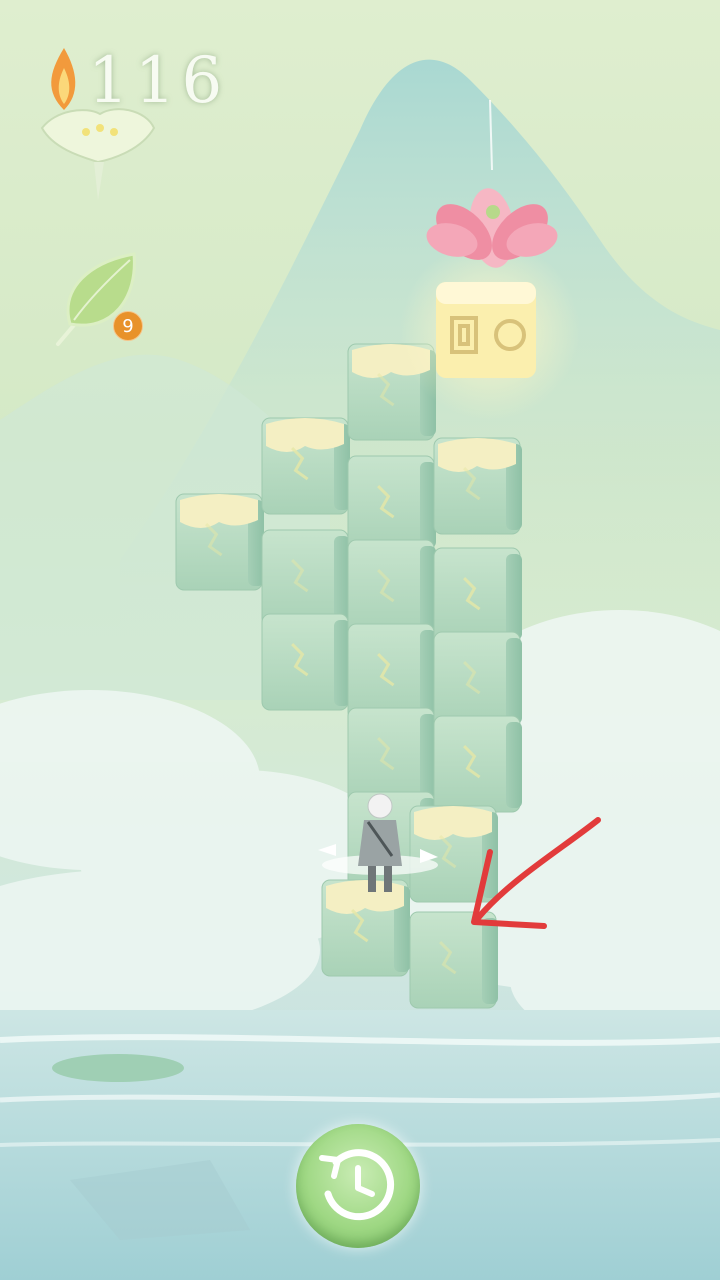 Image resolution: width=720 pixels, height=1280 pixels. Describe the element at coordinates (158, 81) in the screenshot. I see `flame-count: 116` at that location.